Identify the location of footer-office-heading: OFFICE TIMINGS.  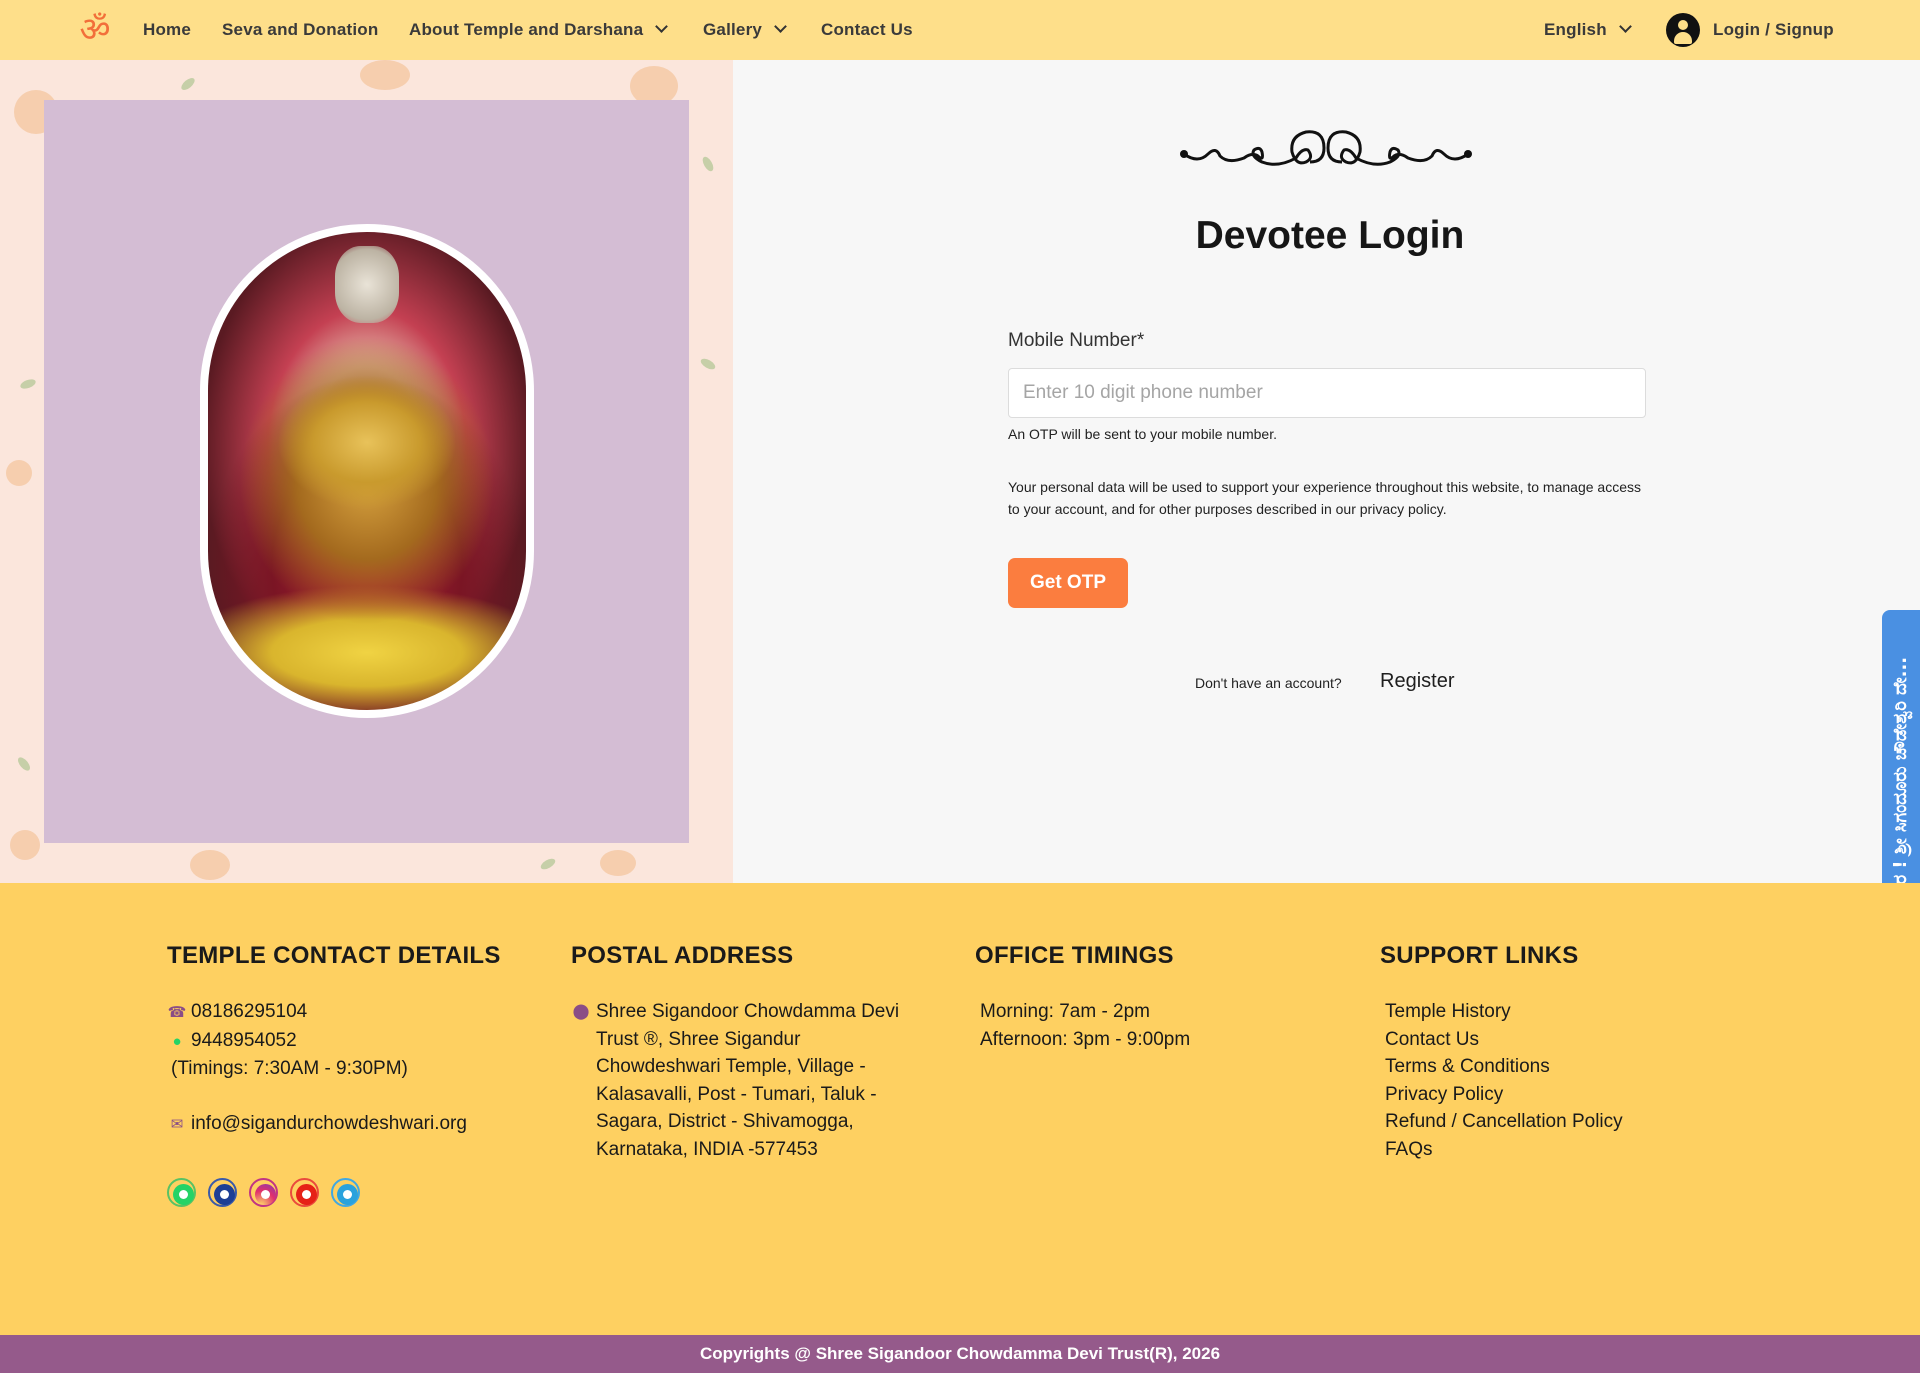
(1074, 955).